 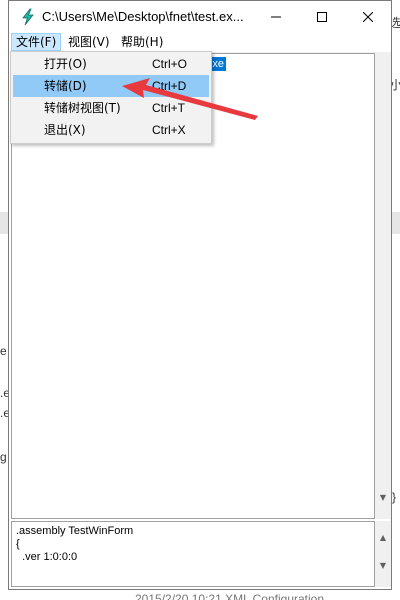 I want to click on tree-scrollbar: ▼, so click(x=383, y=286).